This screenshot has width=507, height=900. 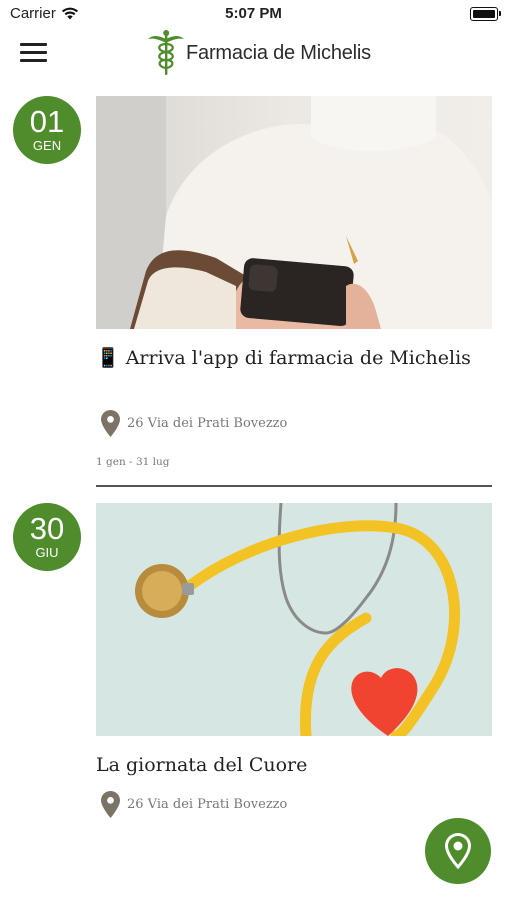 What do you see at coordinates (294, 765) in the screenshot?
I see `event-title: La giornata del Cuore` at bounding box center [294, 765].